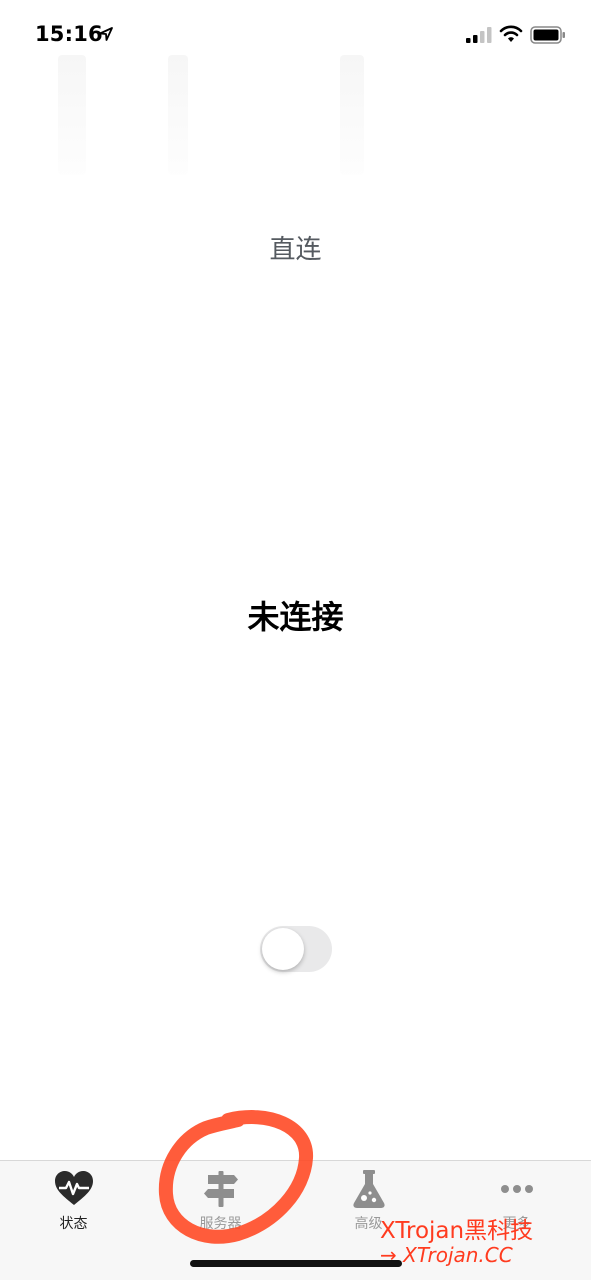  What do you see at coordinates (479, 35) in the screenshot?
I see `cellular-signal-icon` at bounding box center [479, 35].